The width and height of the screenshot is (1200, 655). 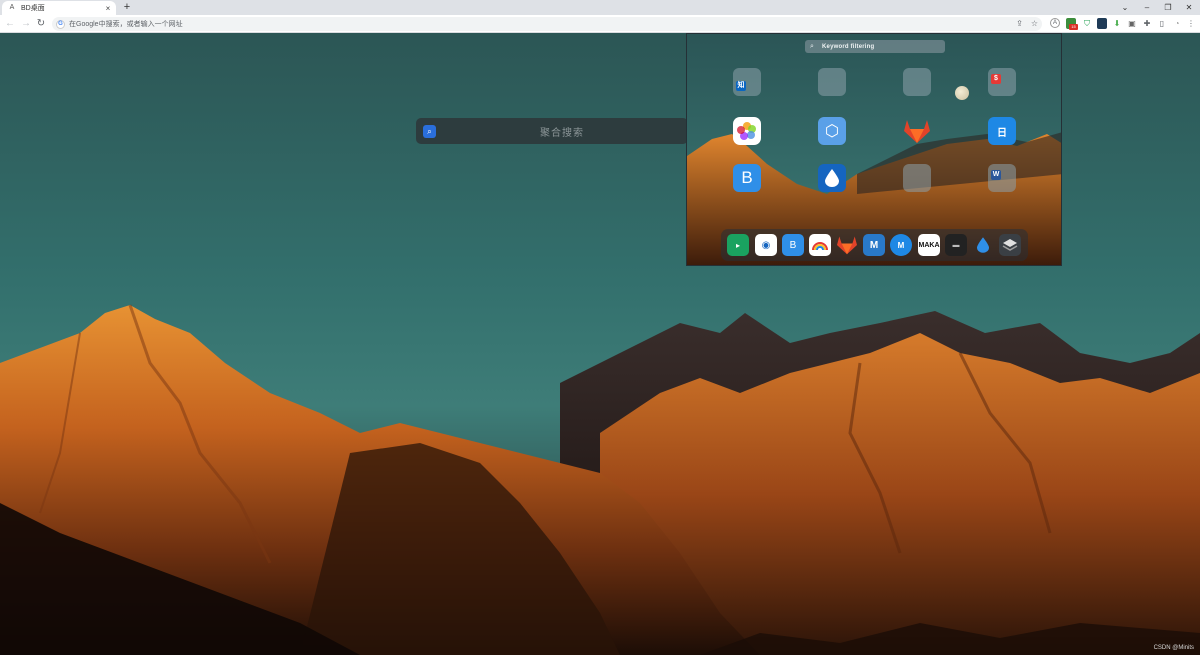 What do you see at coordinates (1102, 23) in the screenshot?
I see `dark-extension-icon` at bounding box center [1102, 23].